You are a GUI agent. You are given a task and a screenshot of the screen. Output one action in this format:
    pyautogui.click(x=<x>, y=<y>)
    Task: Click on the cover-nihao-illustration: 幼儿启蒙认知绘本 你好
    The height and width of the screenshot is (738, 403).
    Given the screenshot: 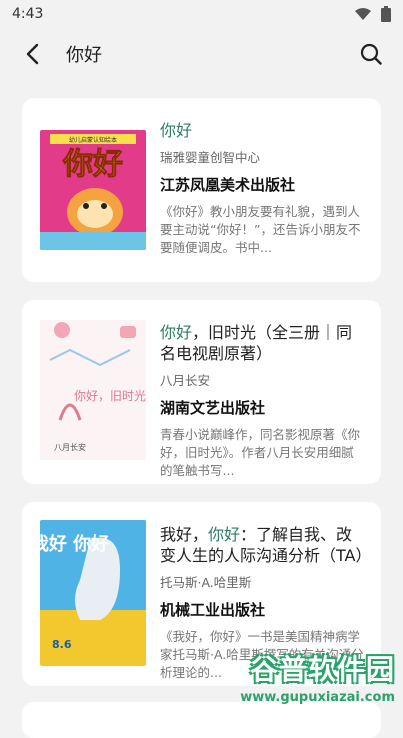 What is the action you would take?
    pyautogui.click(x=93, y=190)
    